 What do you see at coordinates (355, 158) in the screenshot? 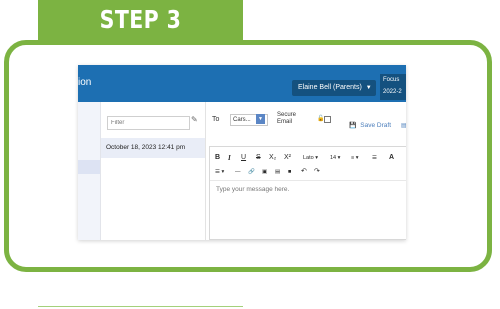
I see `align-select: ≡ ▾` at bounding box center [355, 158].